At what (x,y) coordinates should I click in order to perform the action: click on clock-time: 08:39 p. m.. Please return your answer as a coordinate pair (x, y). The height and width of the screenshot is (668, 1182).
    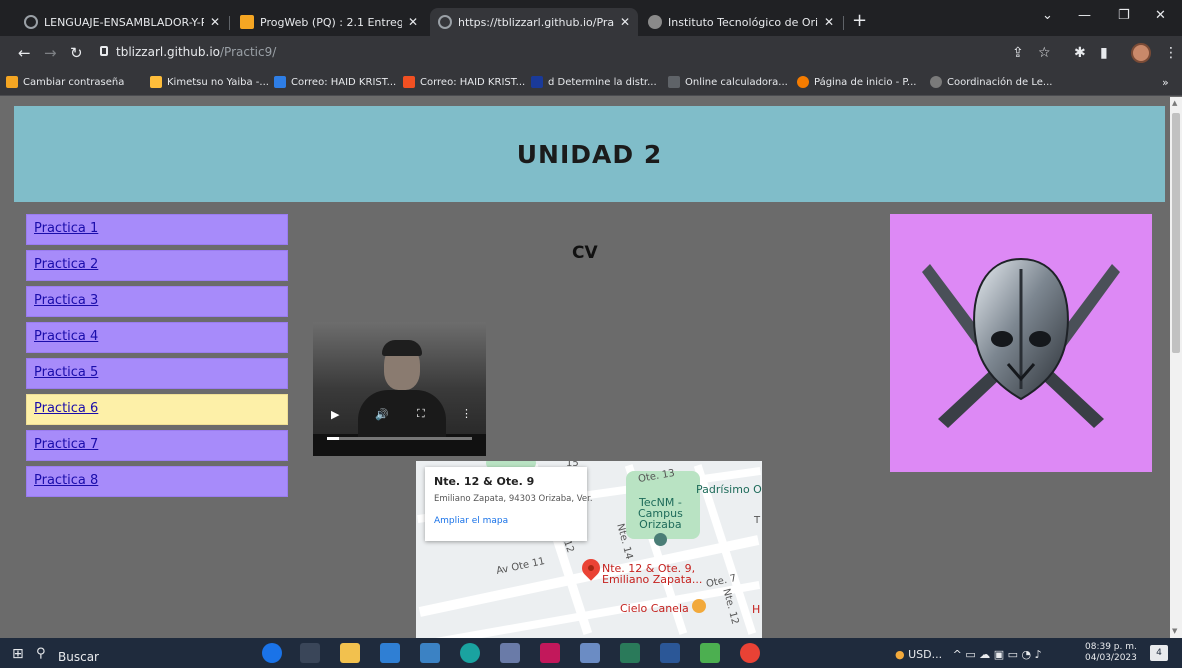
    Looking at the image, I should click on (1111, 647).